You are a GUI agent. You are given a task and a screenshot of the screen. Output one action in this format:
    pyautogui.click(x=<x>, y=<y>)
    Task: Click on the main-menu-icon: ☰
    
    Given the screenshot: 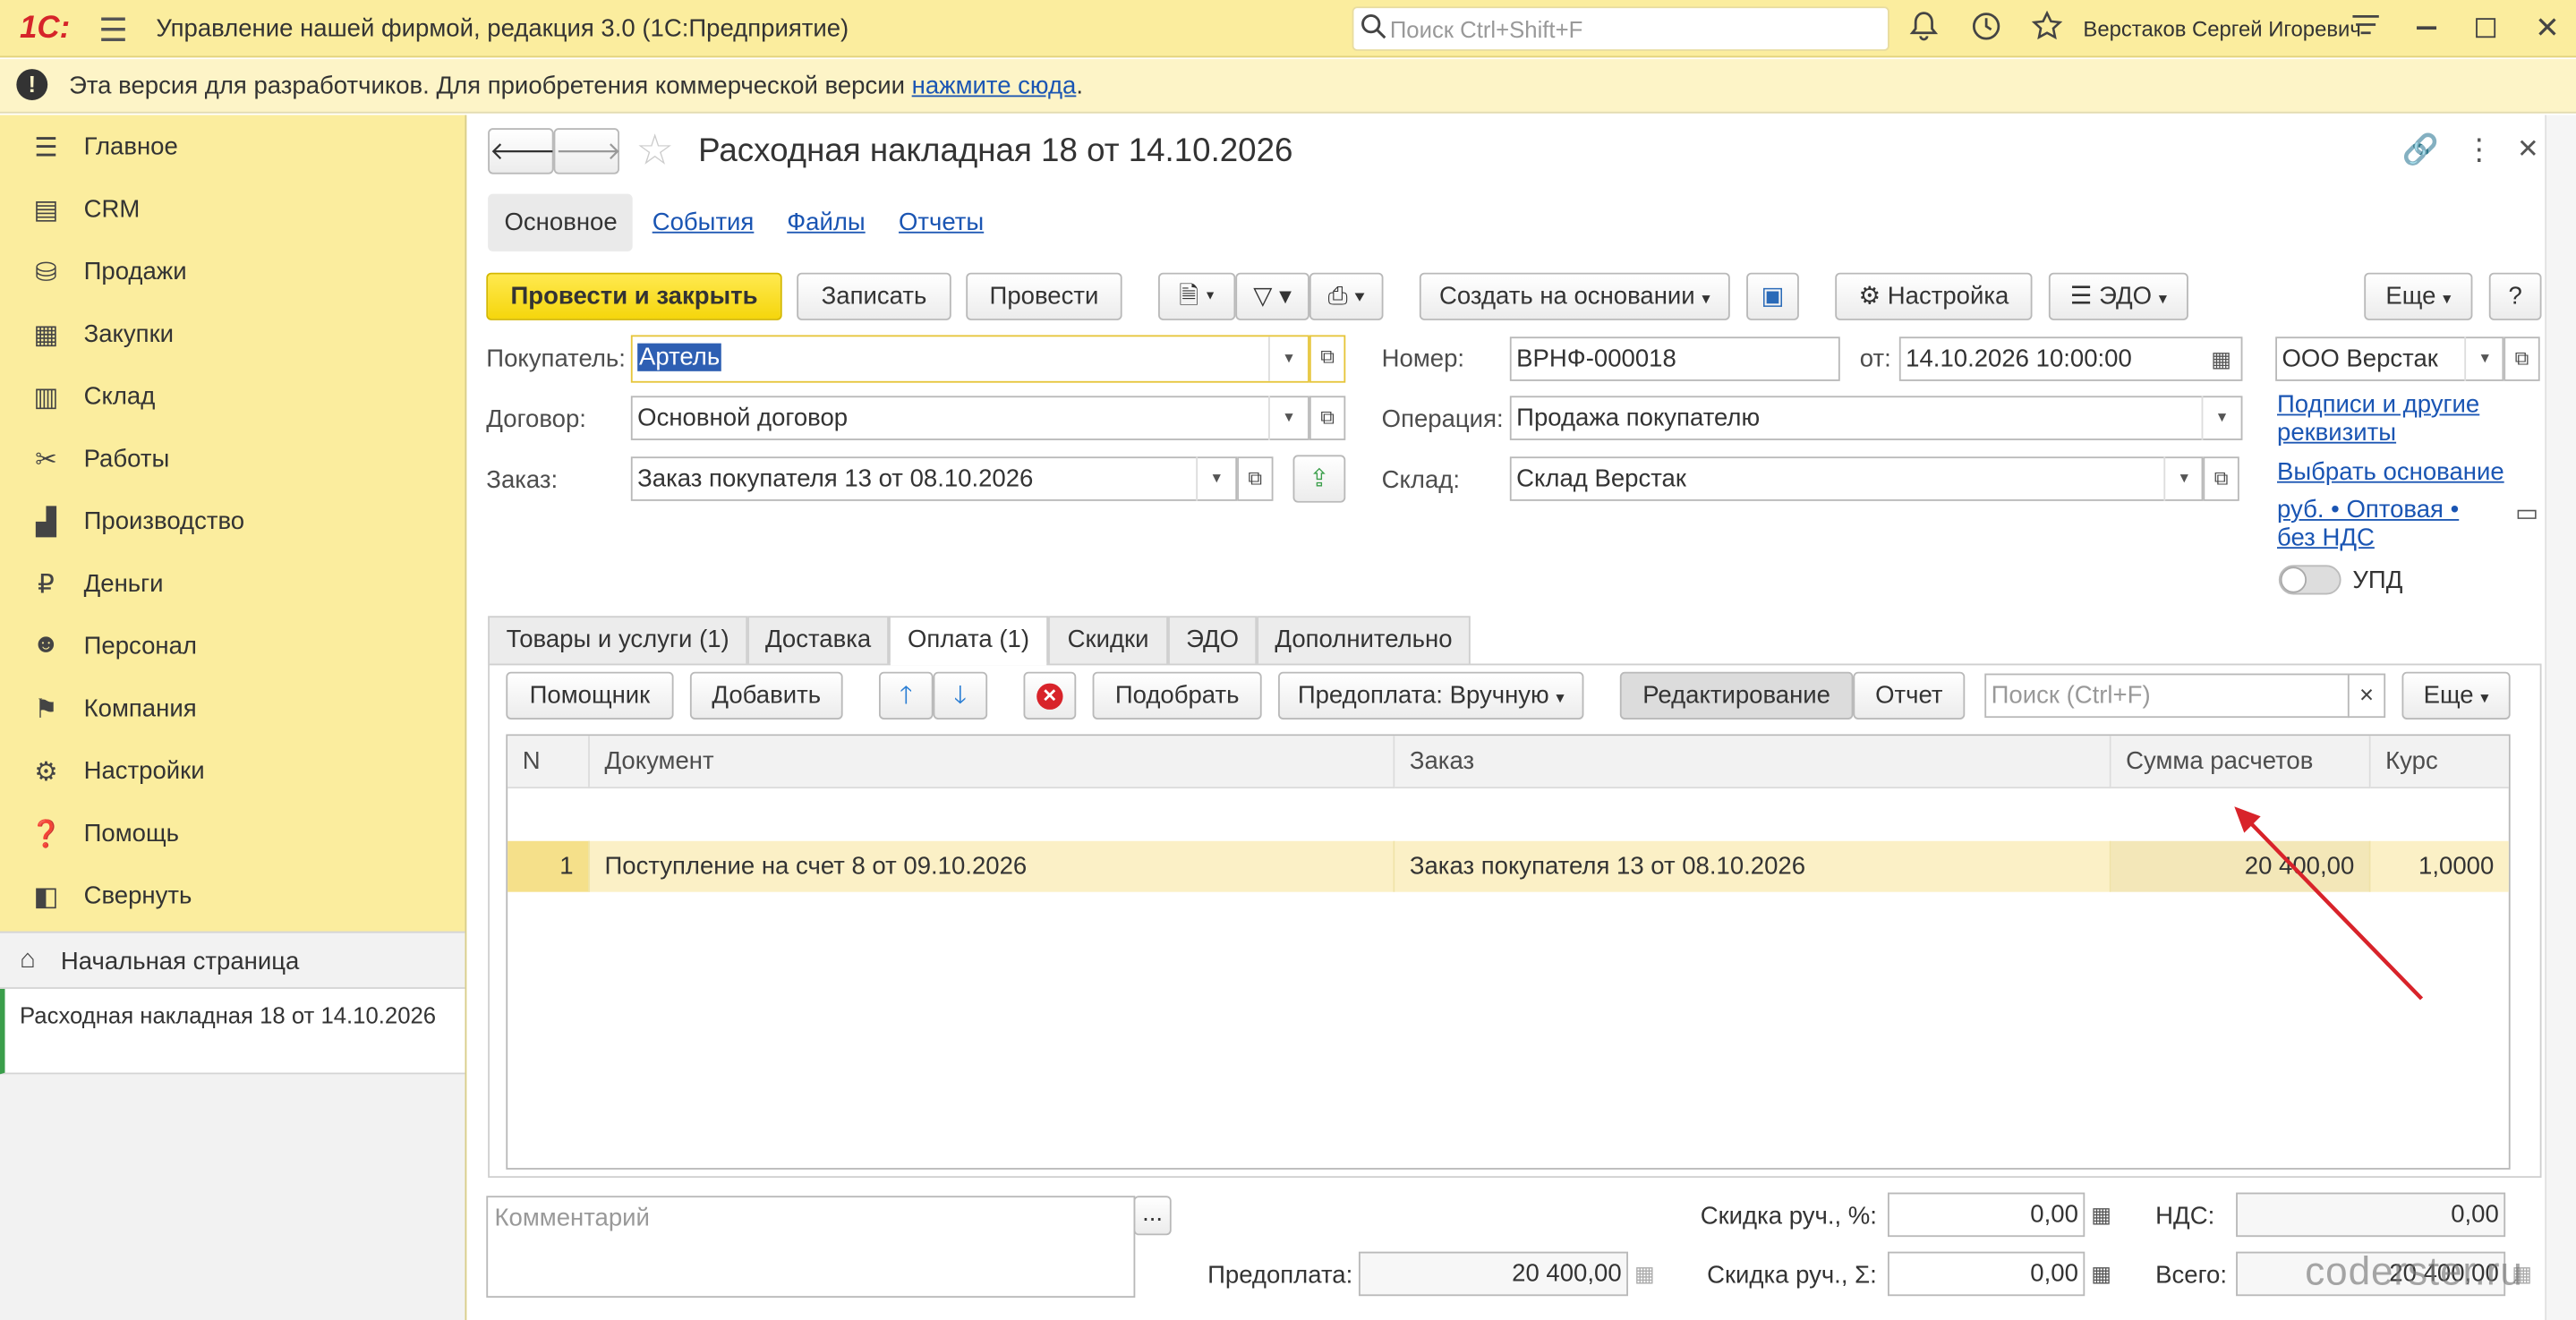 What is the action you would take?
    pyautogui.click(x=113, y=30)
    